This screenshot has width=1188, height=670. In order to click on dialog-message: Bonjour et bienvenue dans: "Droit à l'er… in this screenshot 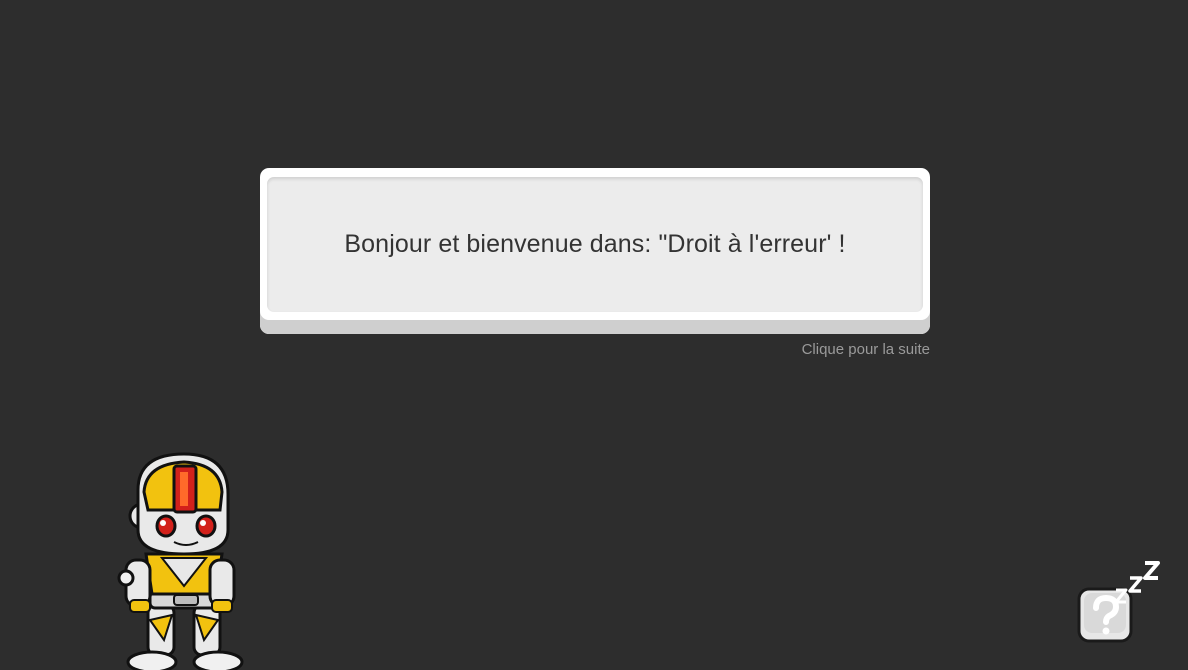, I will do `click(595, 244)`.